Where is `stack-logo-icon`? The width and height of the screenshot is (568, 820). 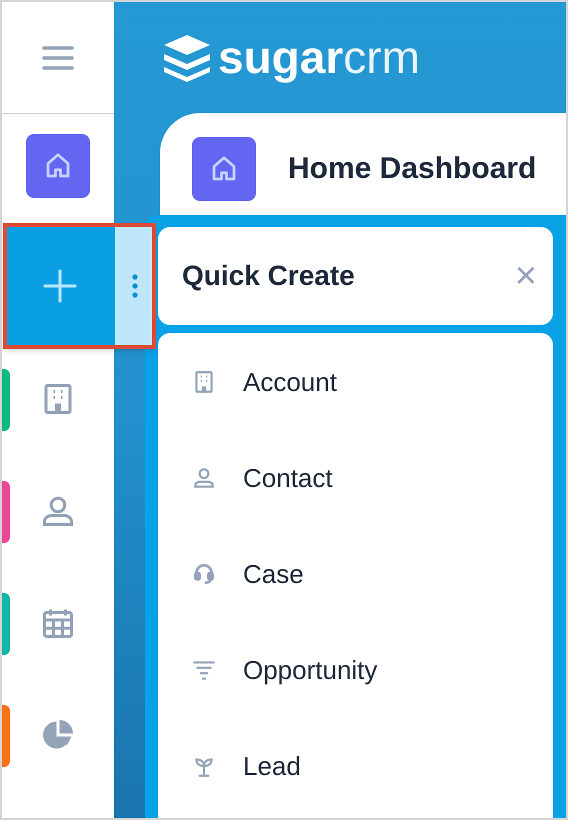
stack-logo-icon is located at coordinates (187, 57).